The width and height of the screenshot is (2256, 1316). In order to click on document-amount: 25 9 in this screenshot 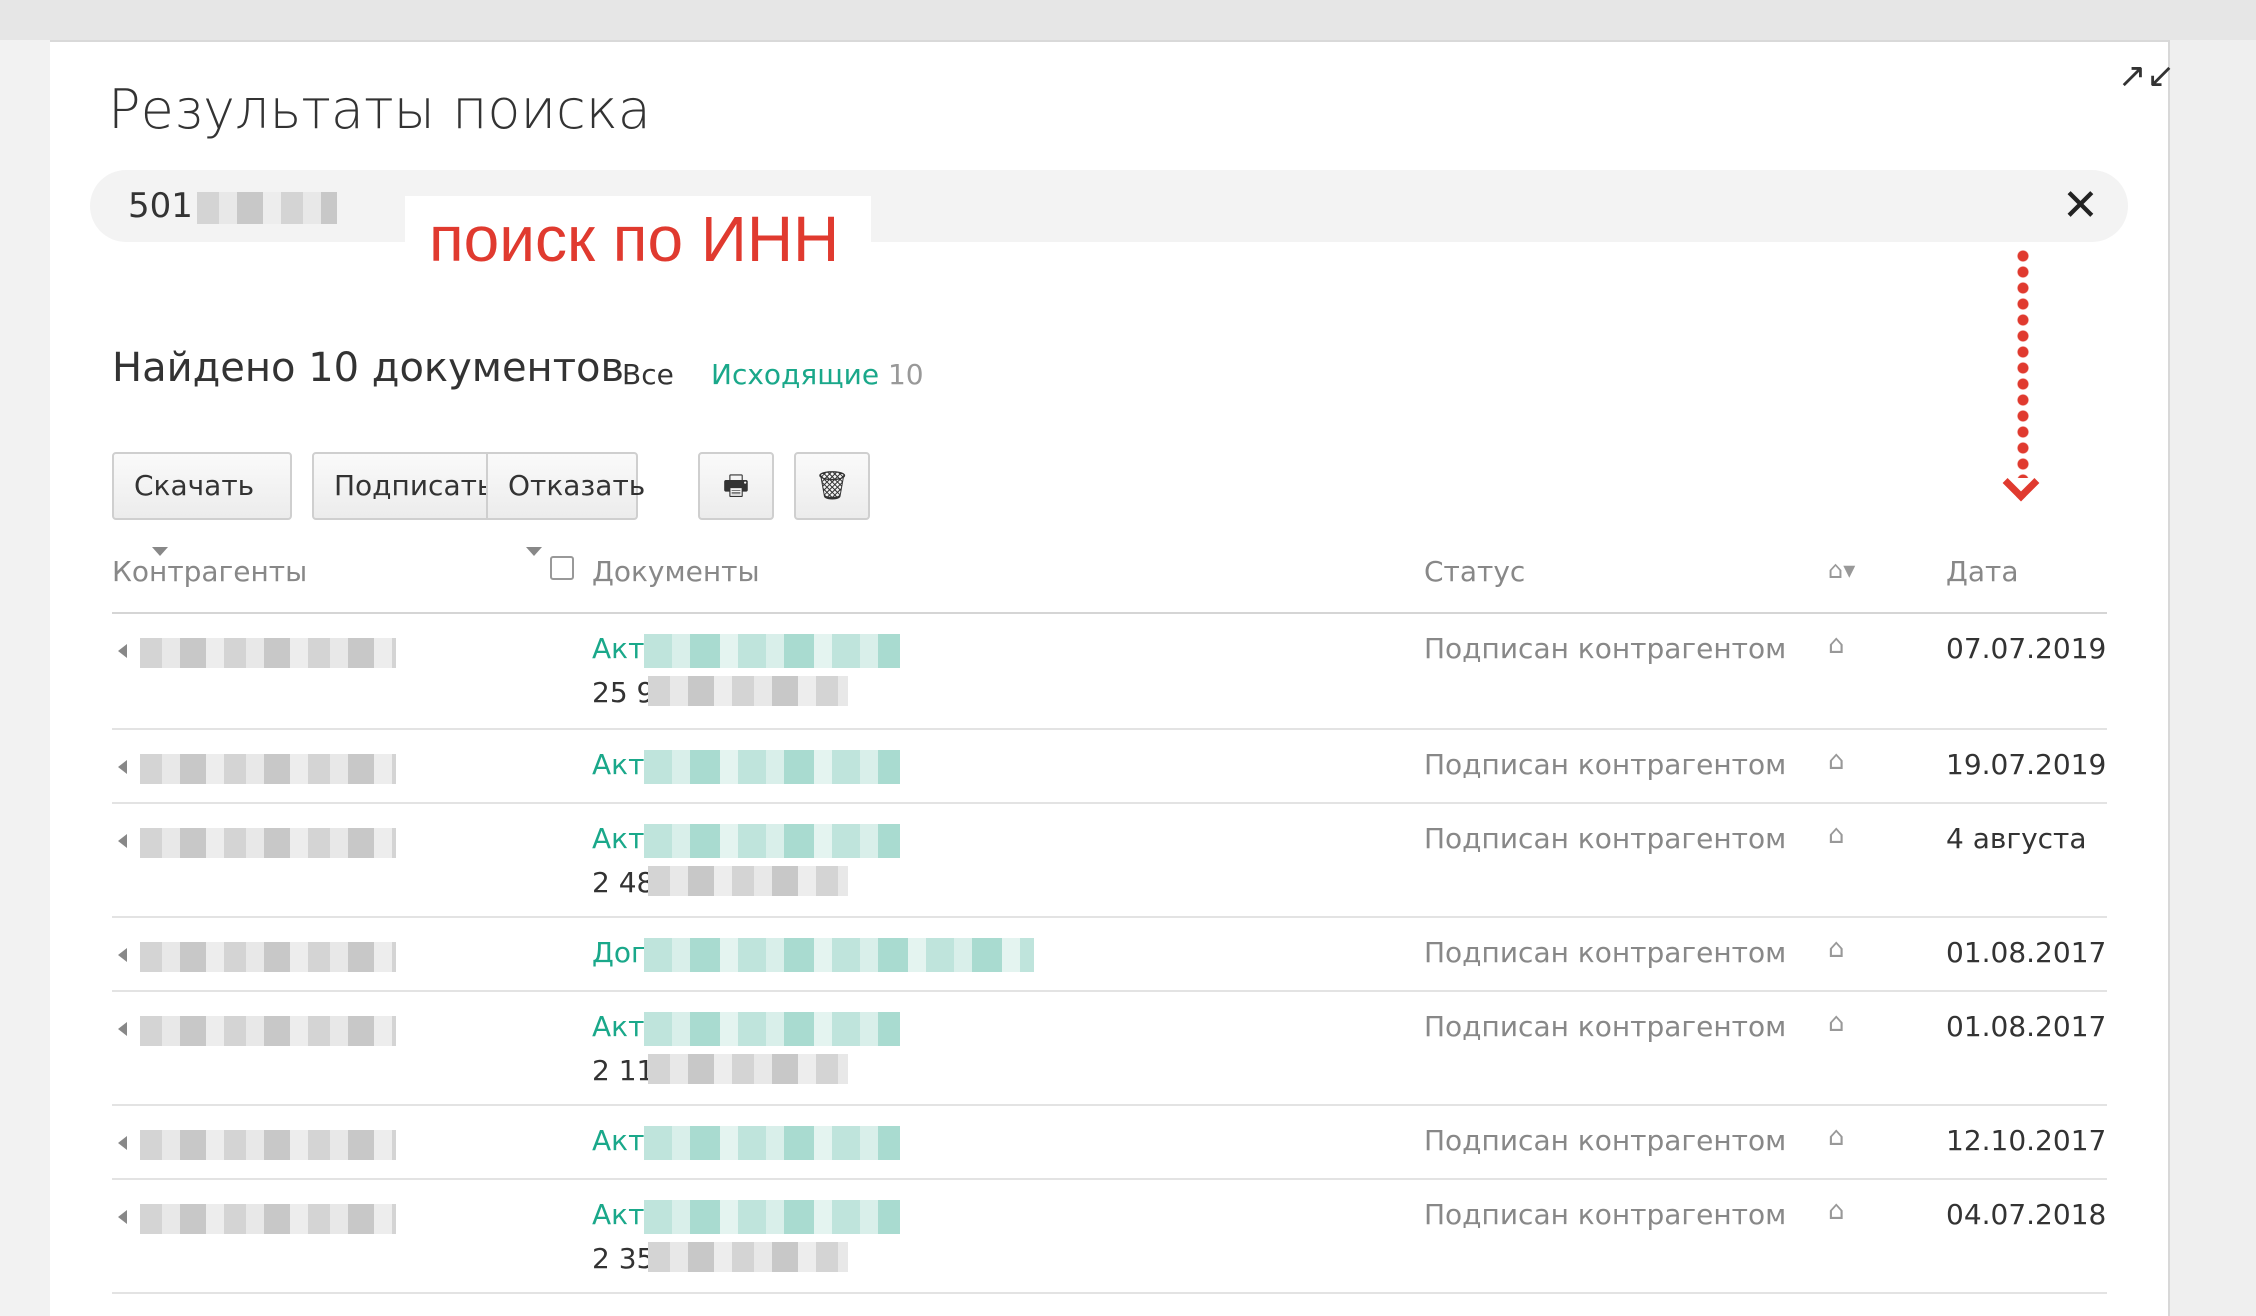, I will do `click(623, 692)`.